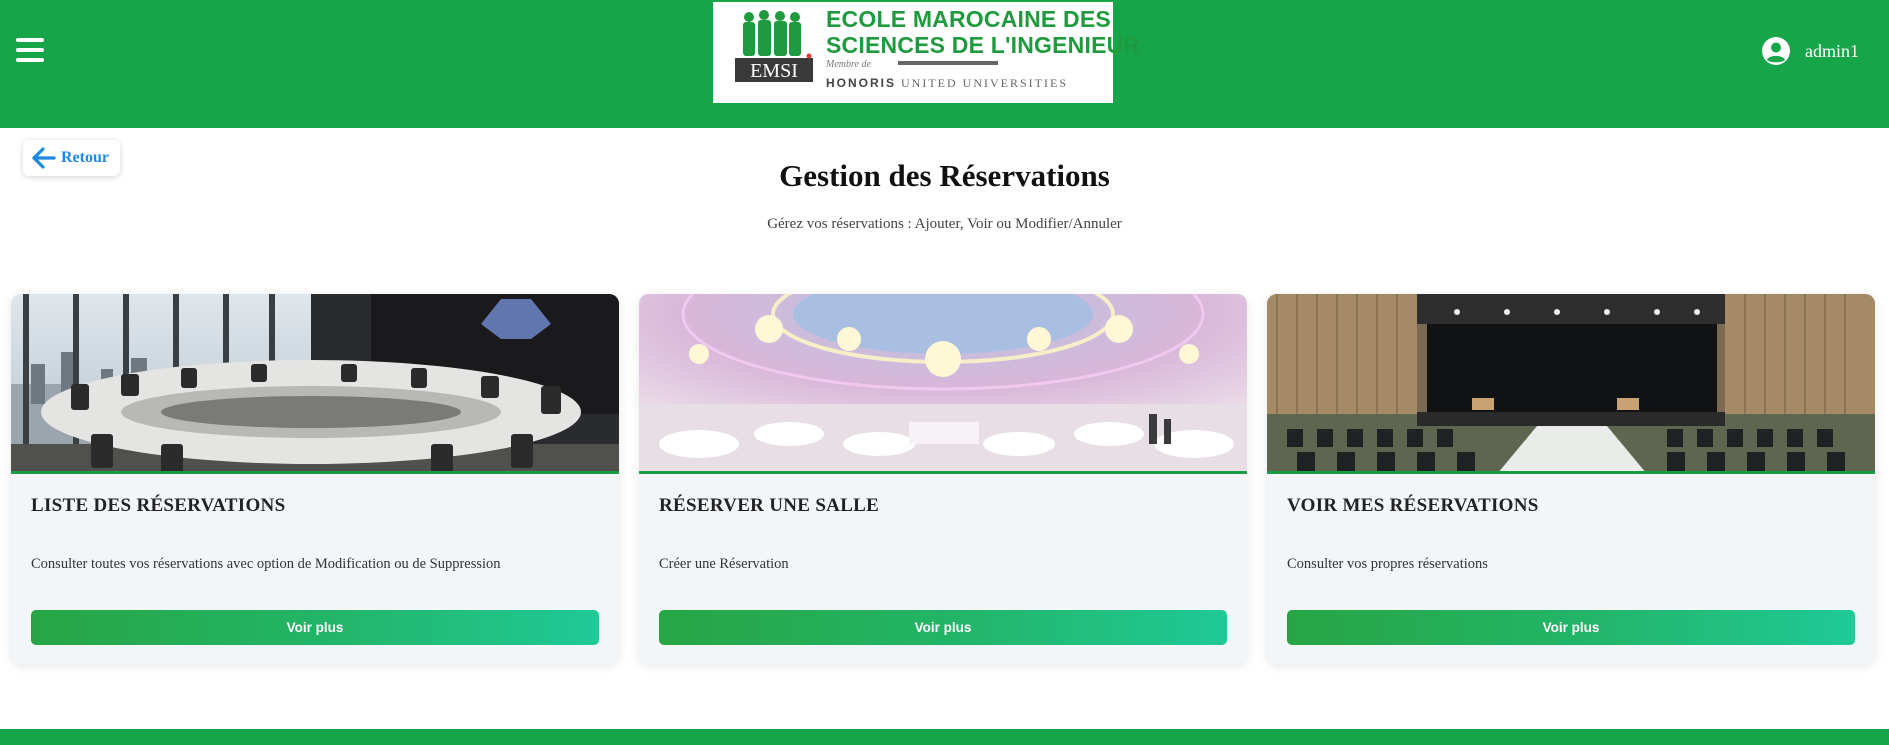  I want to click on card-title: RÉSERVER UNE SALLE, so click(769, 505).